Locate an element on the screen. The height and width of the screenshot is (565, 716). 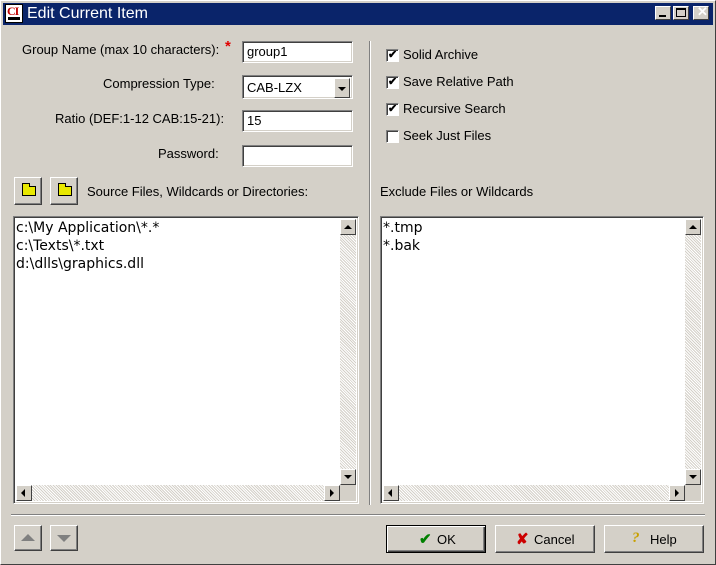
exclude-files-label: Exclude Files or Wildcards is located at coordinates (457, 191).